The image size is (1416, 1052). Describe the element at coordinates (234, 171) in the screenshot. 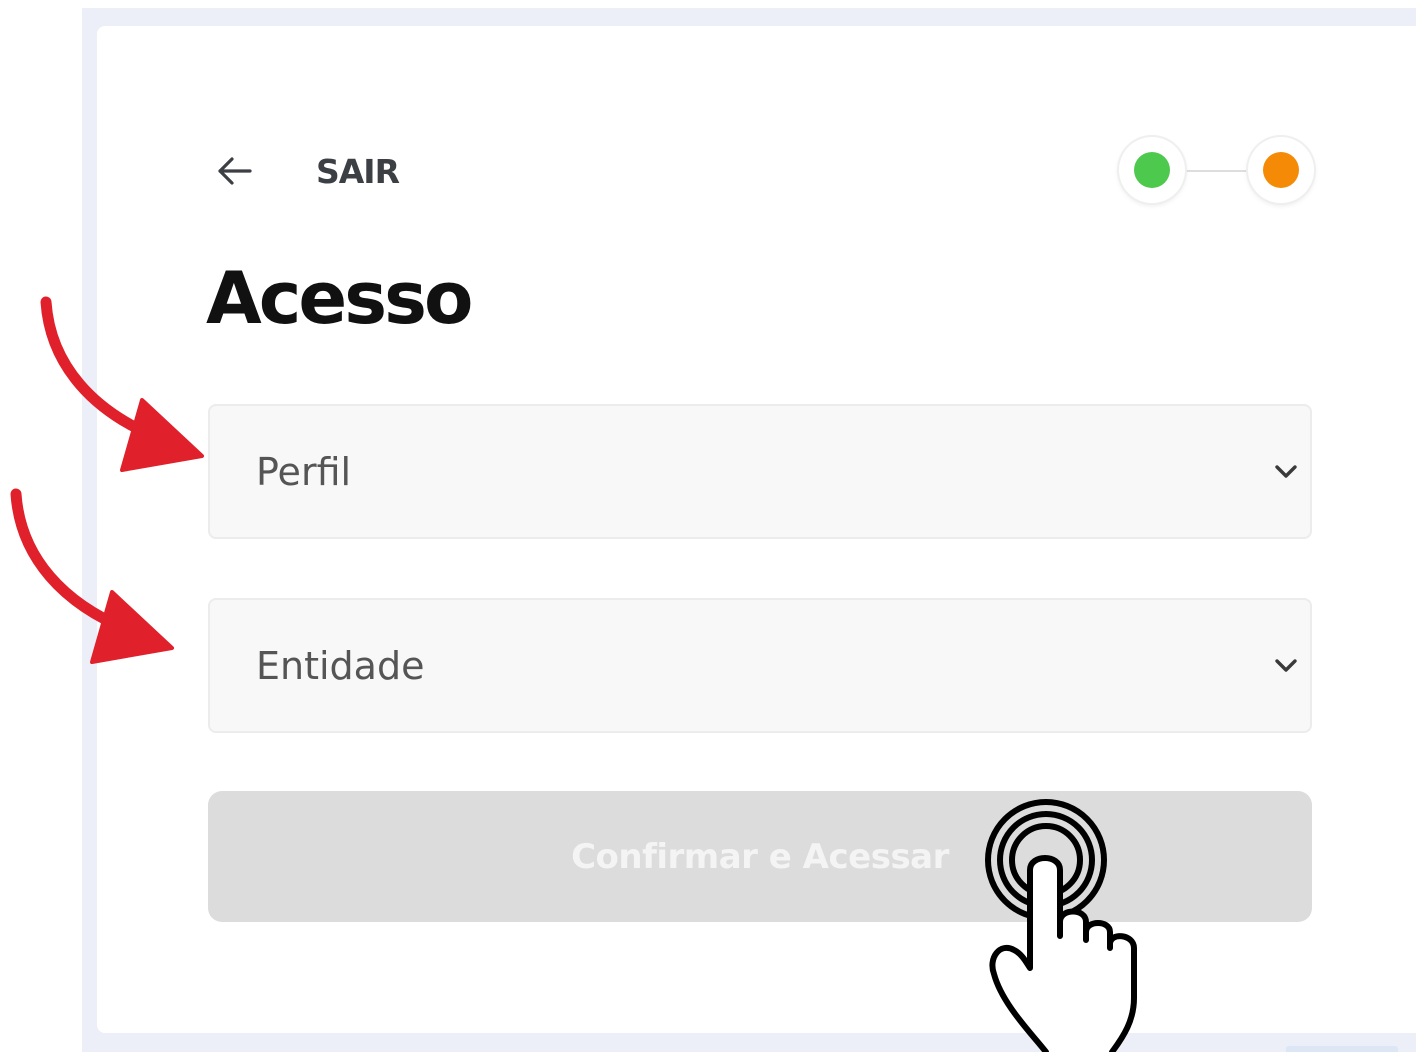

I see `arrow-left-icon` at that location.